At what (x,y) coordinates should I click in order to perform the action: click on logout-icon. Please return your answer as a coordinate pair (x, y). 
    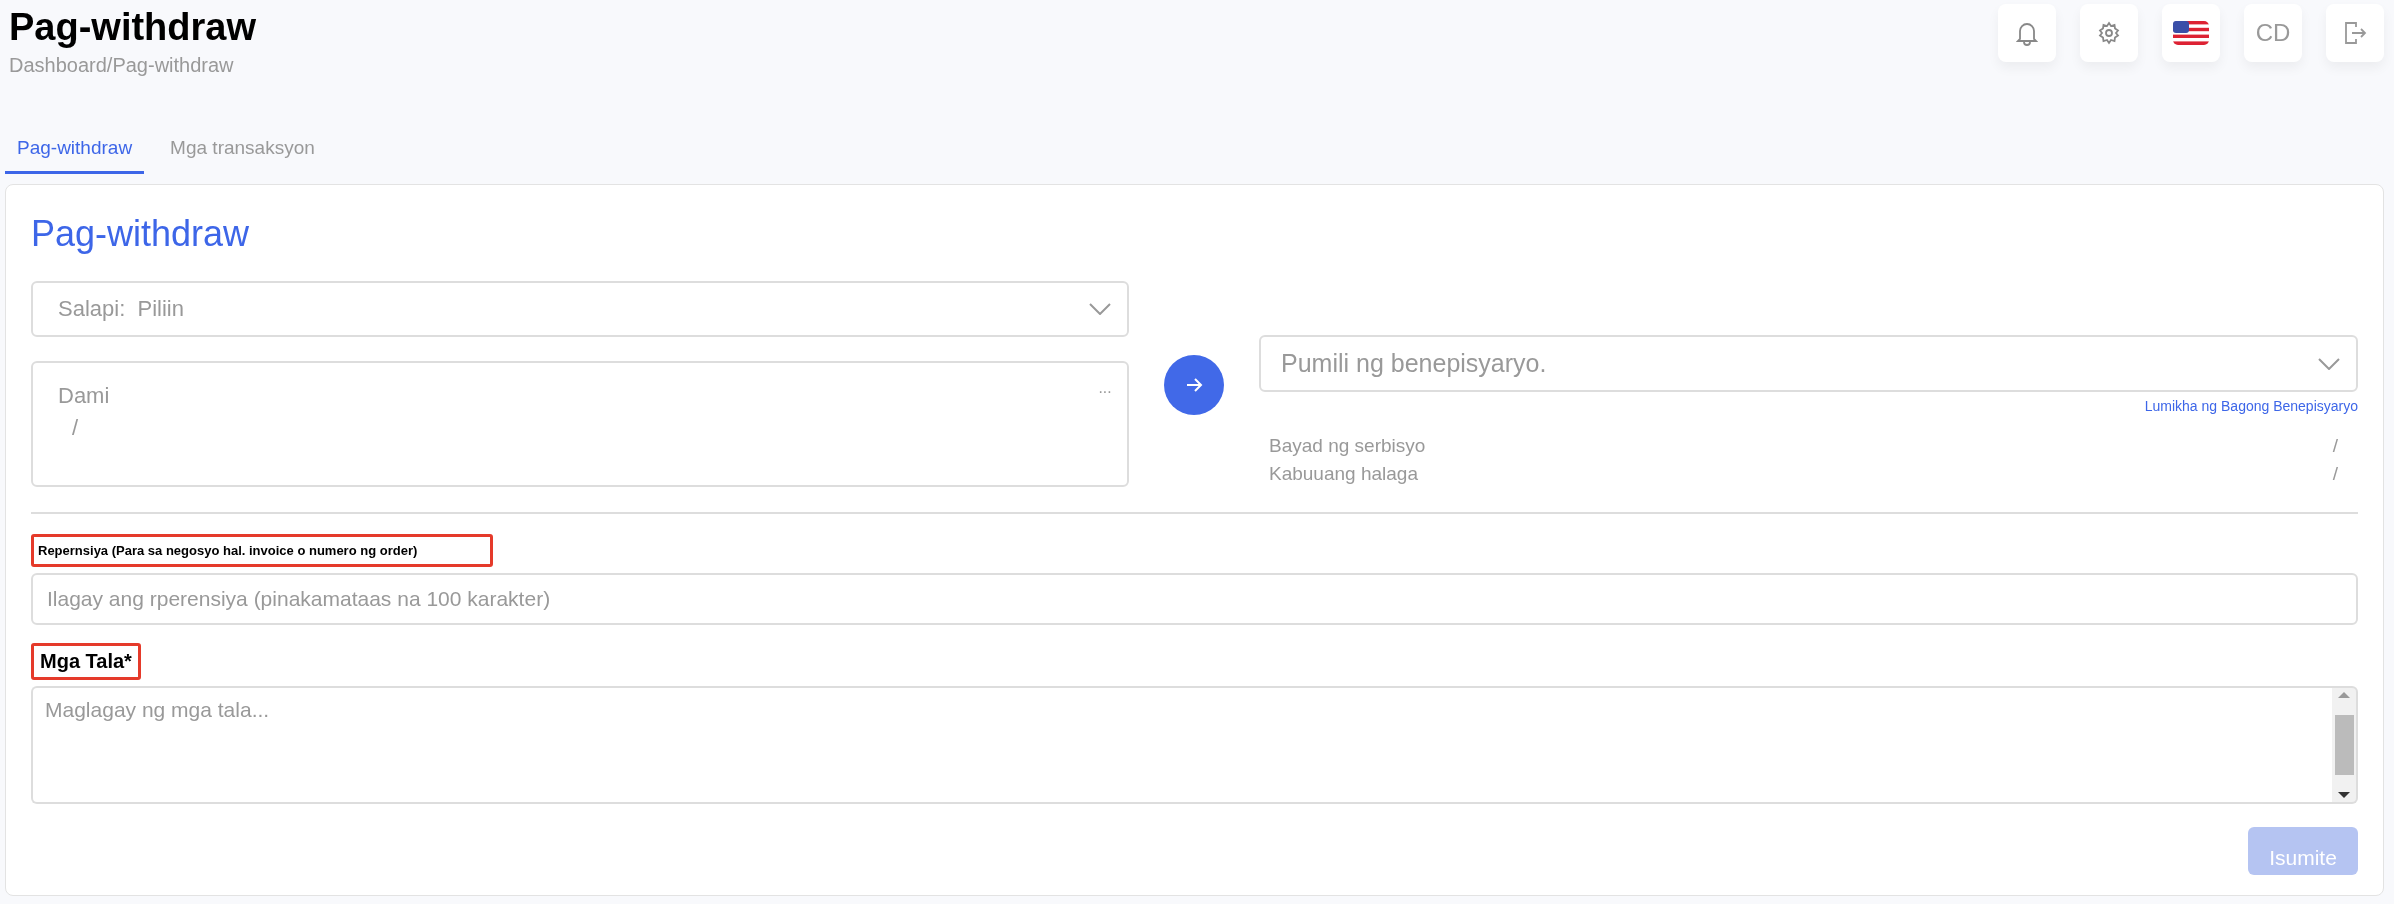
    Looking at the image, I should click on (2355, 33).